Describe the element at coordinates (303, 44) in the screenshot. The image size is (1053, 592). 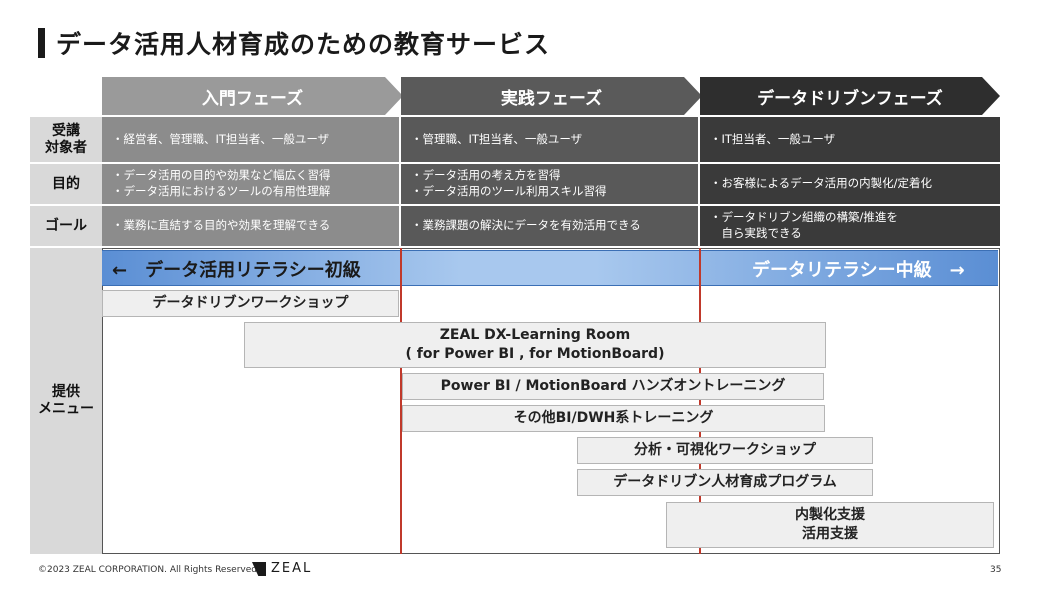
I see `page-title: データ活用人材育成のための教育サービス` at that location.